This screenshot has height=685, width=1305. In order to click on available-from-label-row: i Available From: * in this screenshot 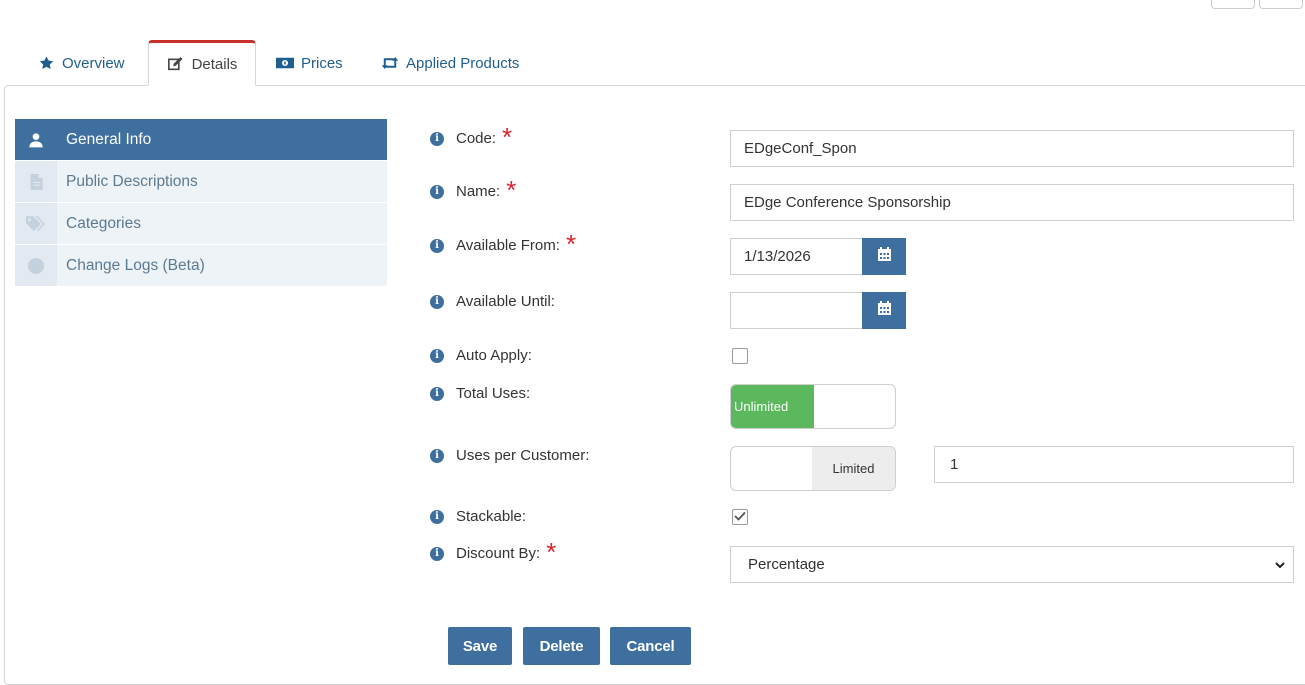, I will do `click(503, 243)`.